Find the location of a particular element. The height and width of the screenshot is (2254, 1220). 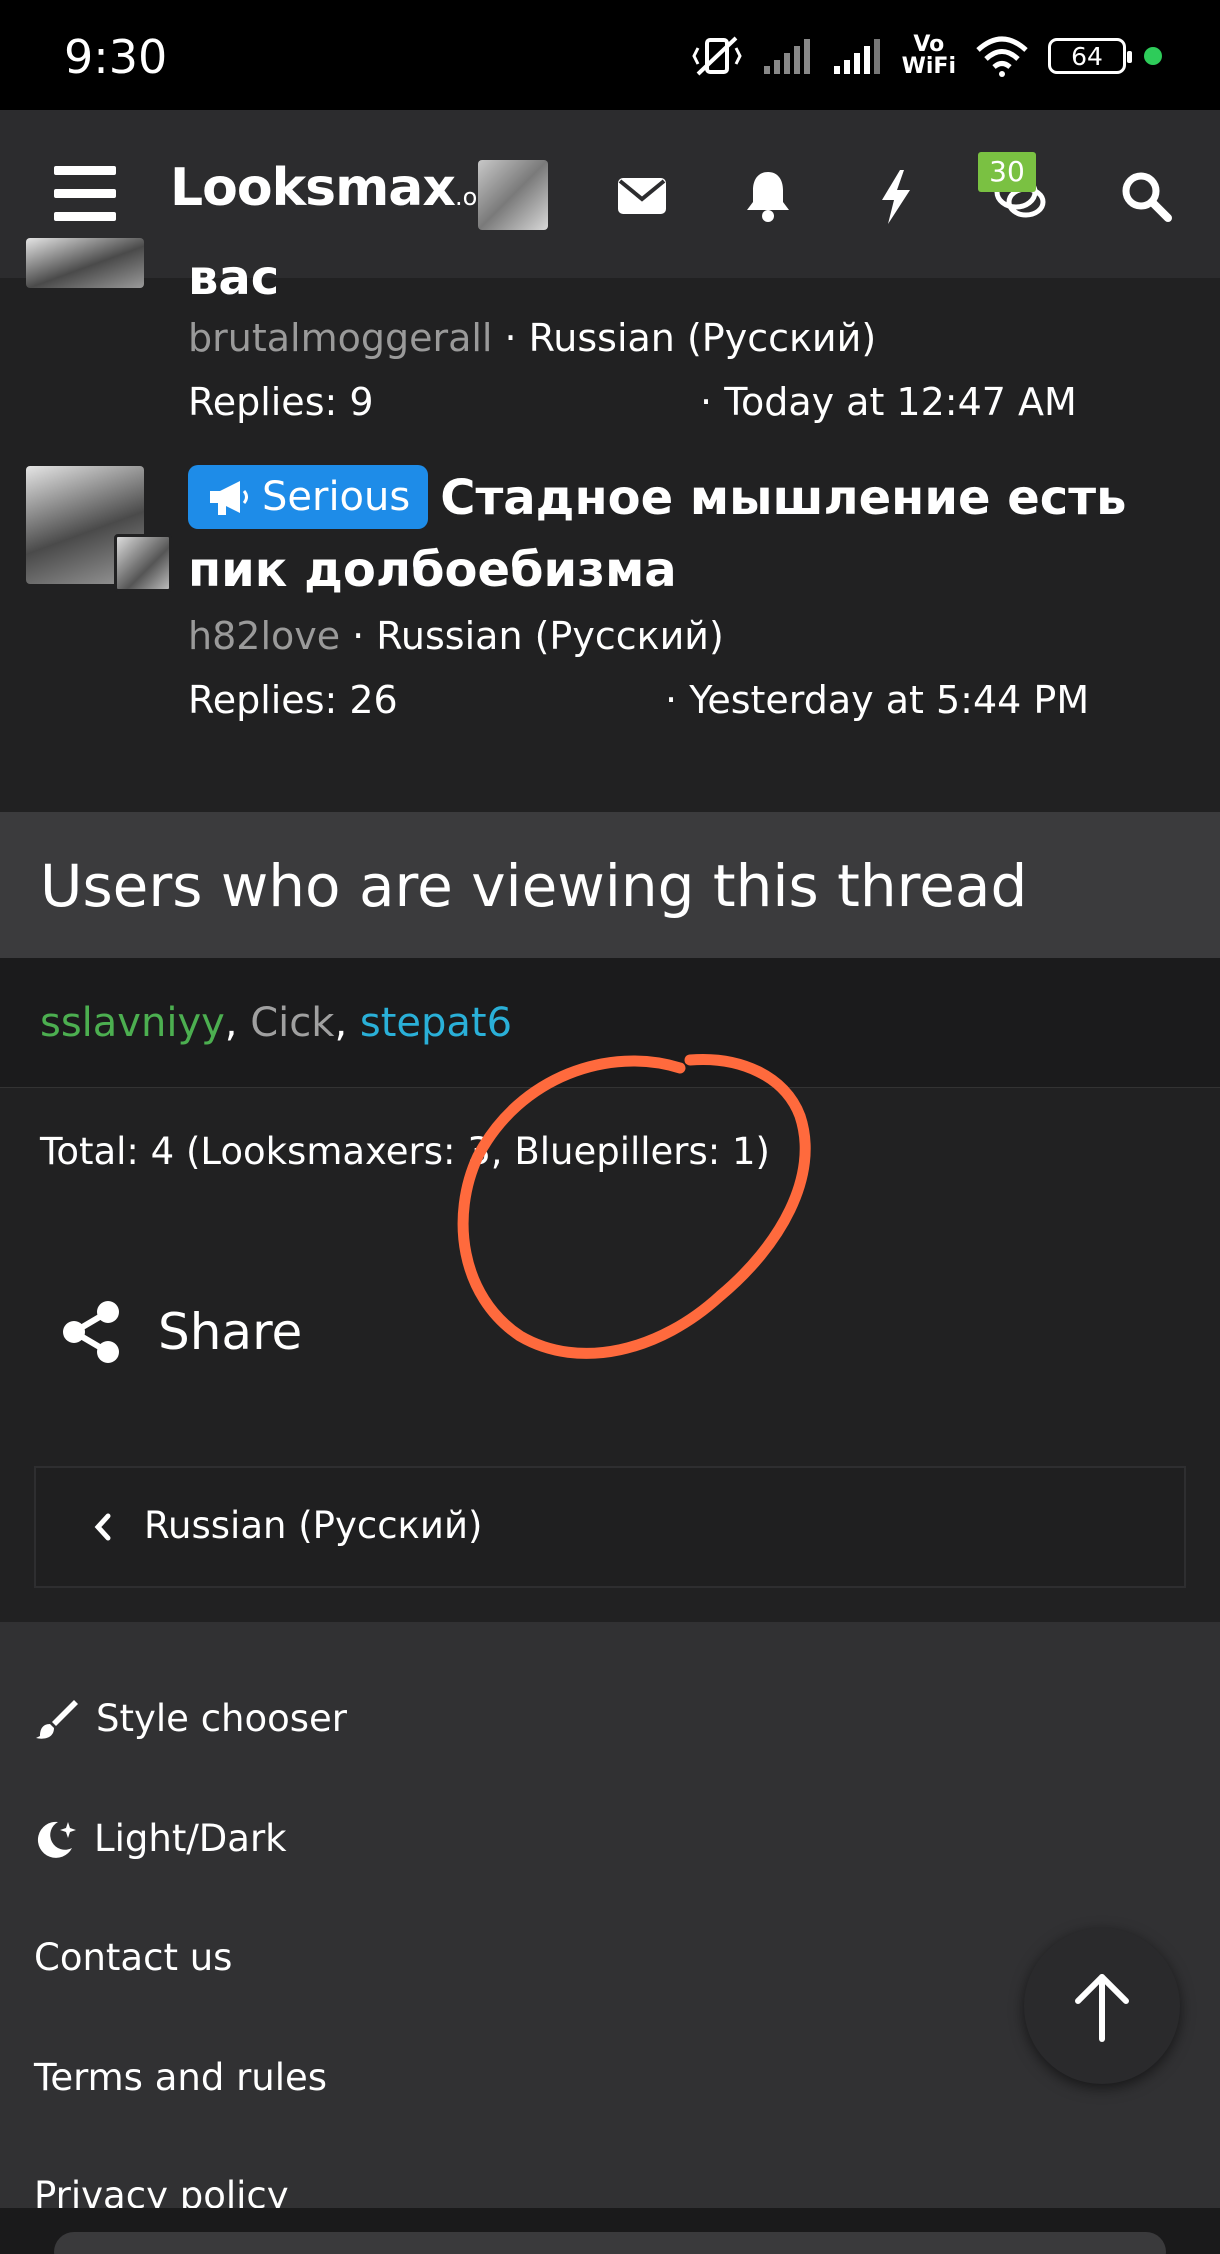

thread-date-text: Yesterday at 5:44 PM is located at coordinates (889, 700).